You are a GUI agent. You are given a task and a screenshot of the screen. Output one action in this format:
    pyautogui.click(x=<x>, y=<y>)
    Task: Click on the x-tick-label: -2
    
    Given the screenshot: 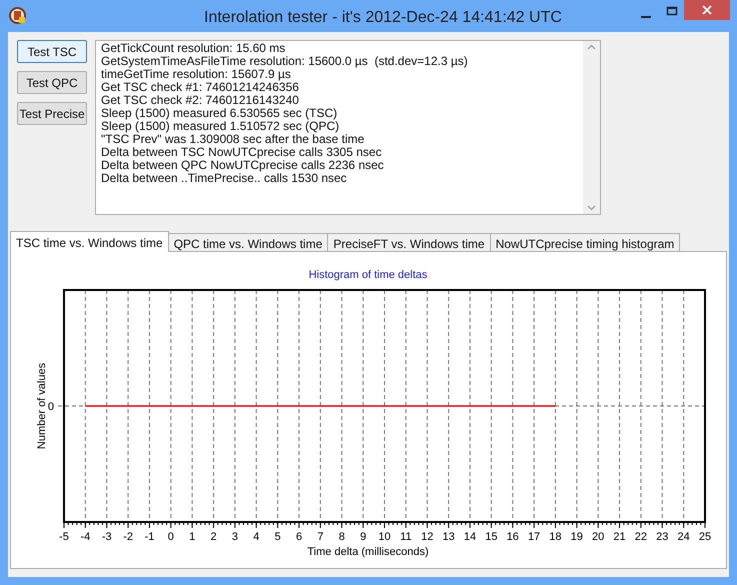 What is the action you would take?
    pyautogui.click(x=128, y=537)
    